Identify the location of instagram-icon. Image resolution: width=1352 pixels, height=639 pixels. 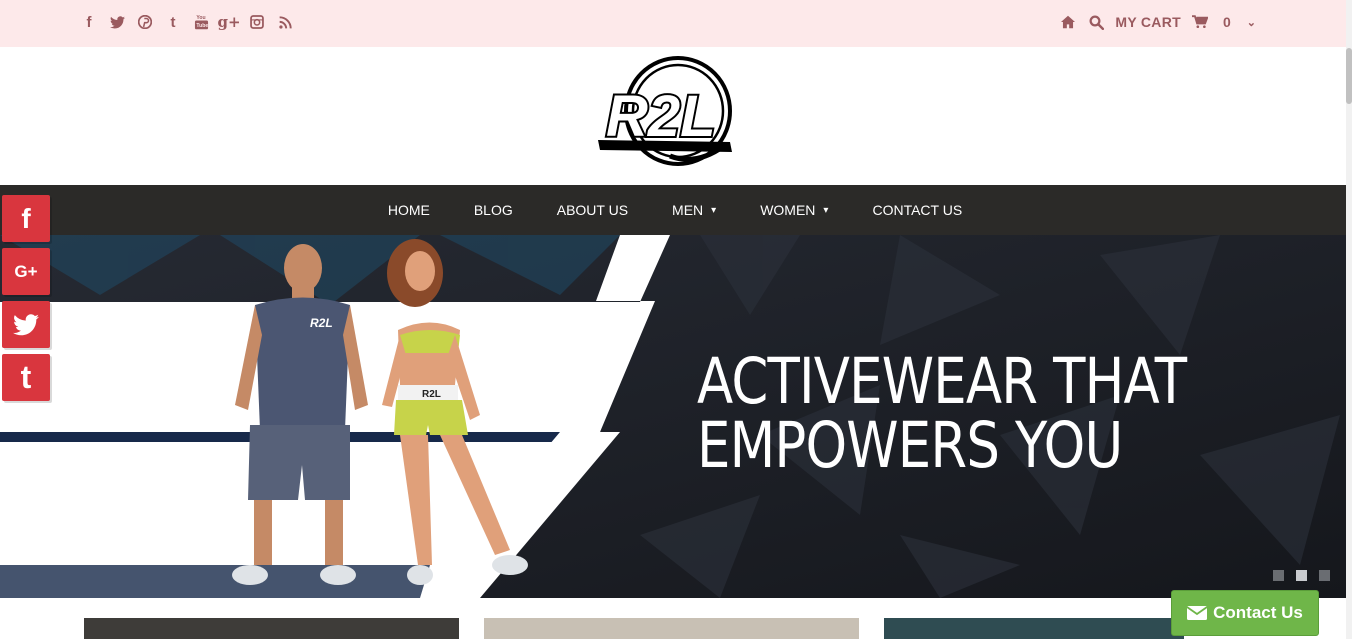
(257, 22).